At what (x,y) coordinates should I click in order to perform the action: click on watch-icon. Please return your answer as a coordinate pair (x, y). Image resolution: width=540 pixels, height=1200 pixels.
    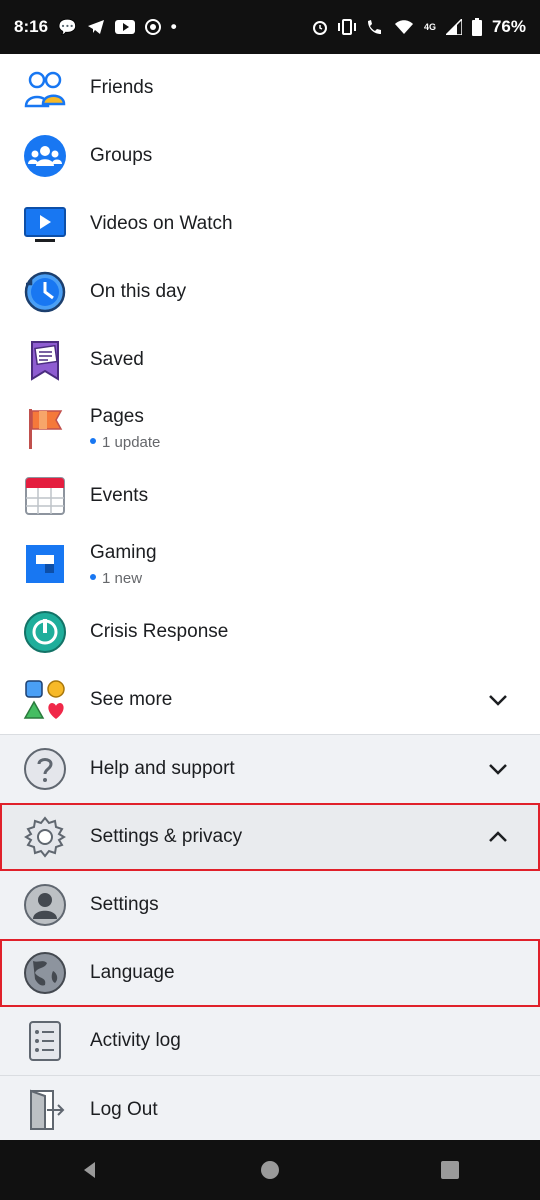
    Looking at the image, I should click on (45, 224).